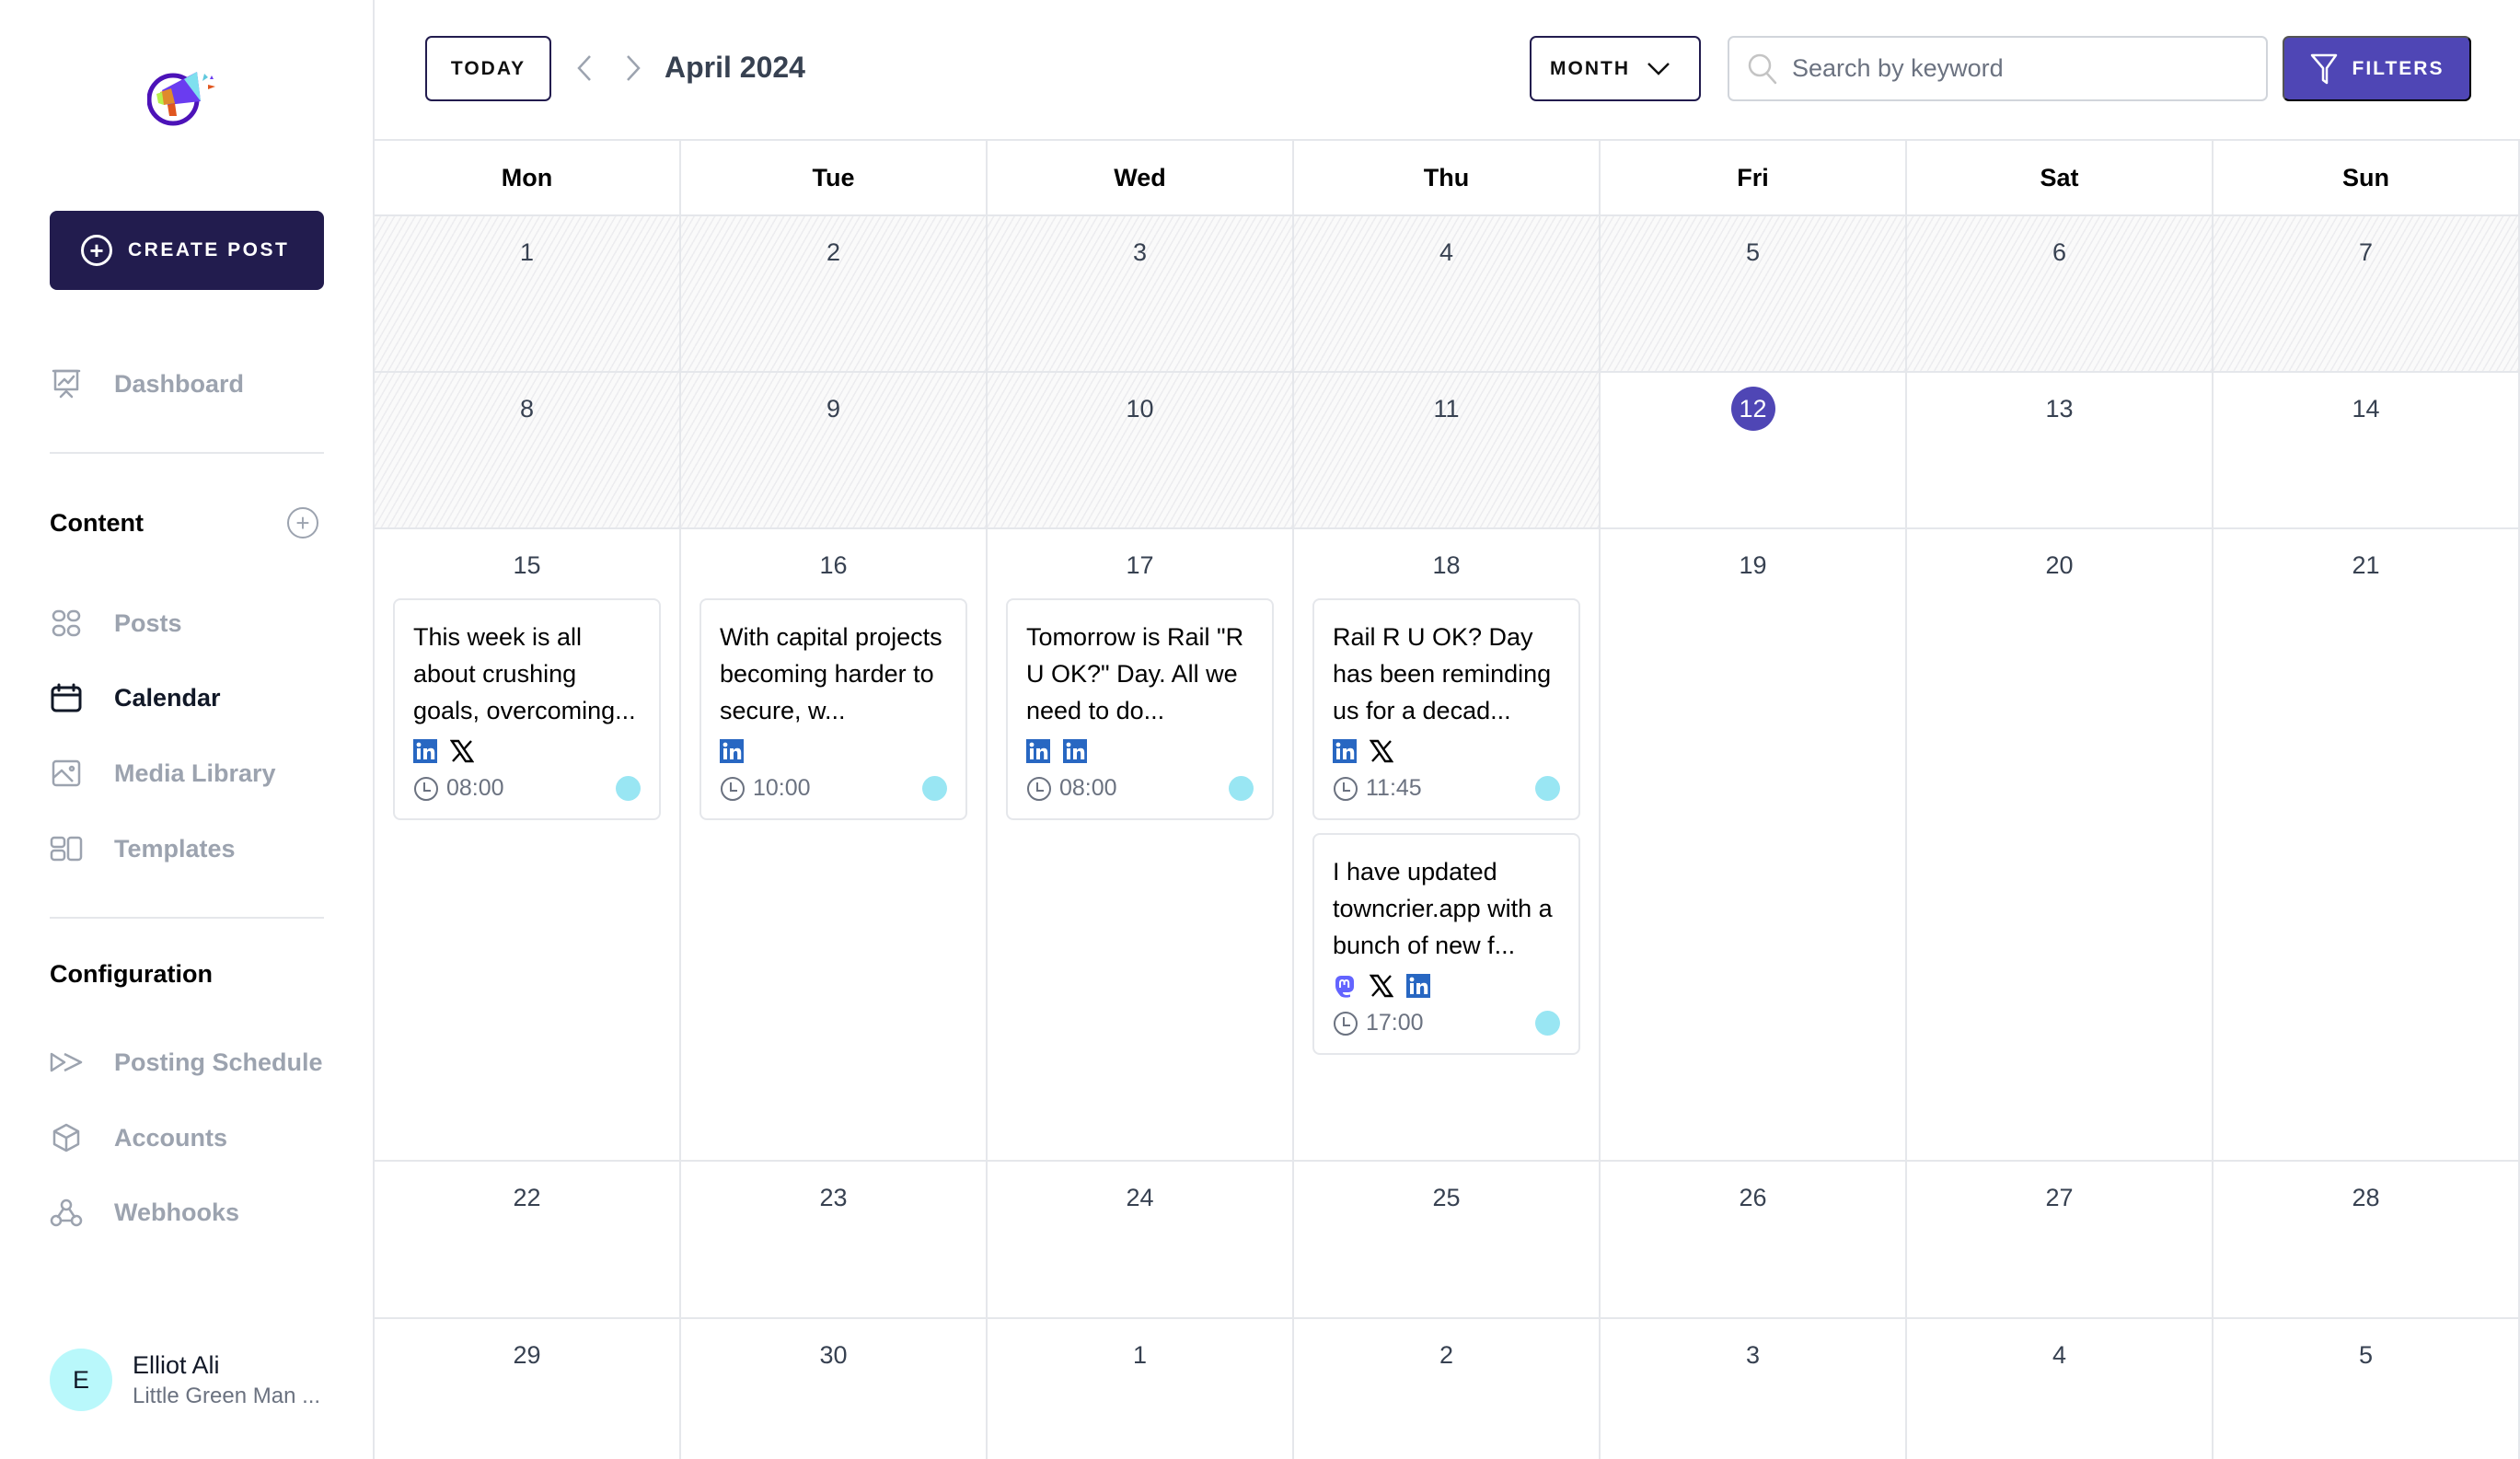 This screenshot has height=1459, width=2520. I want to click on day-number-text: 3, so click(1140, 252).